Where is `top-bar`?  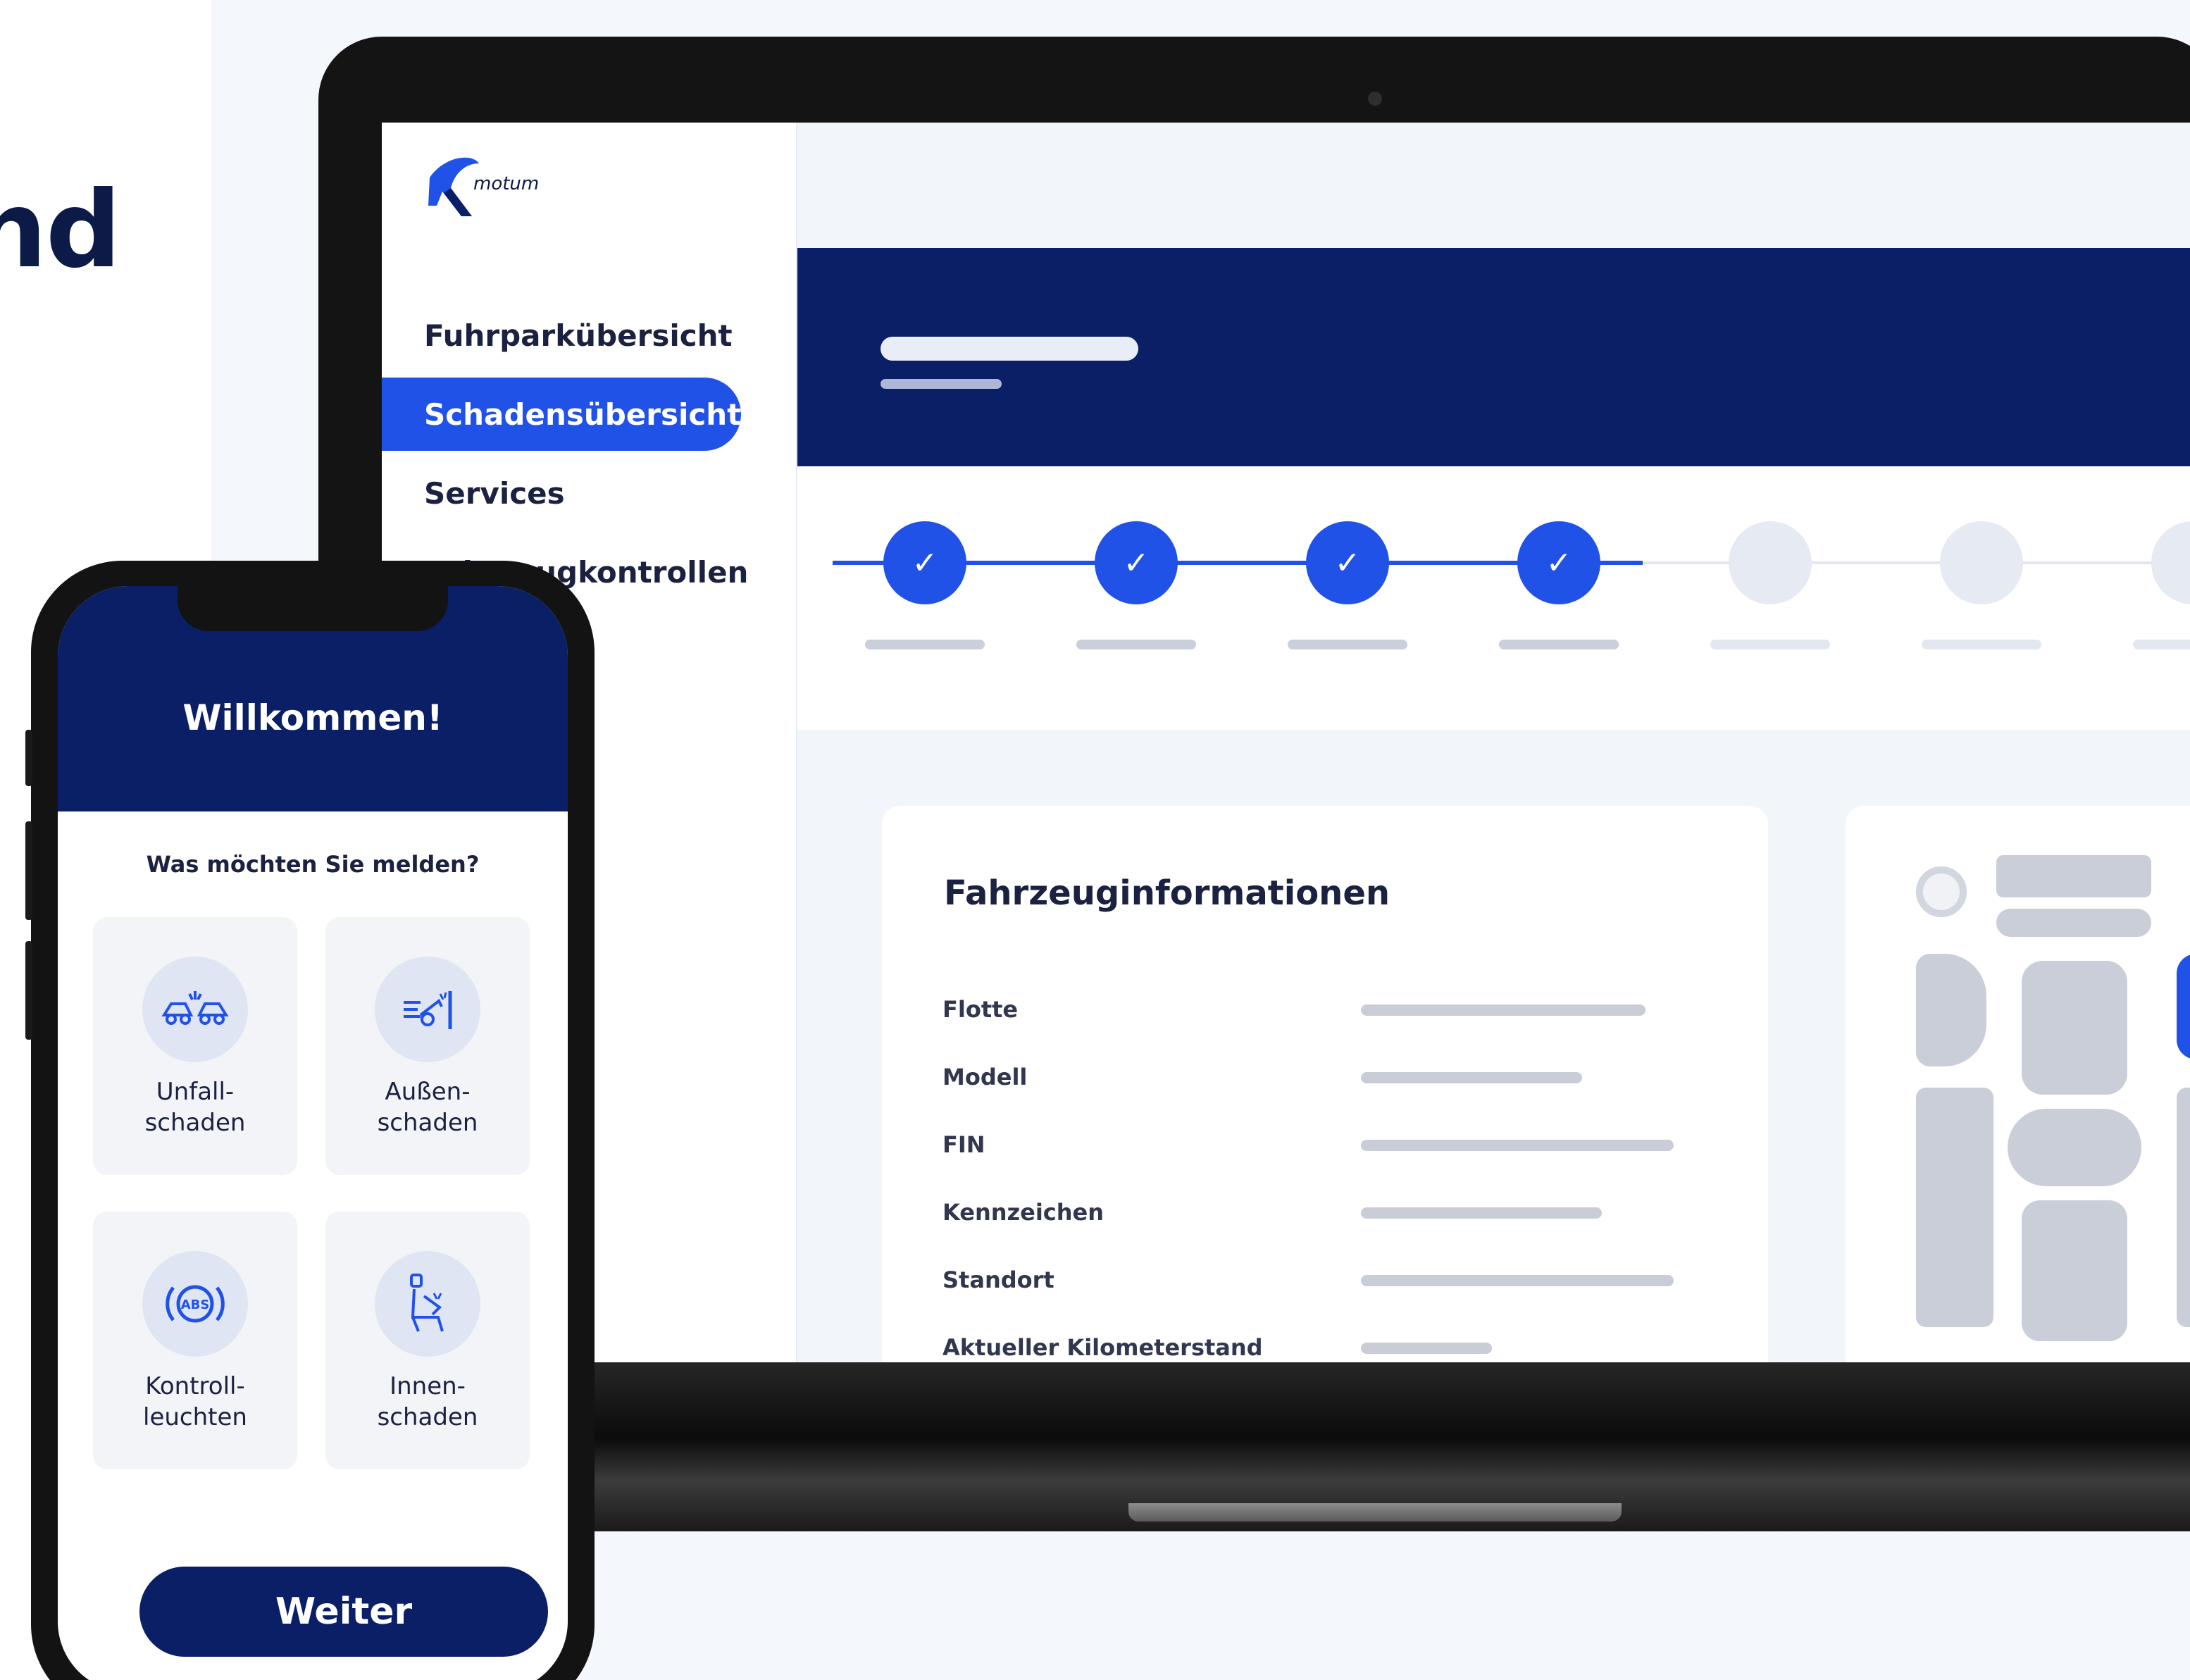
top-bar is located at coordinates (1493, 185).